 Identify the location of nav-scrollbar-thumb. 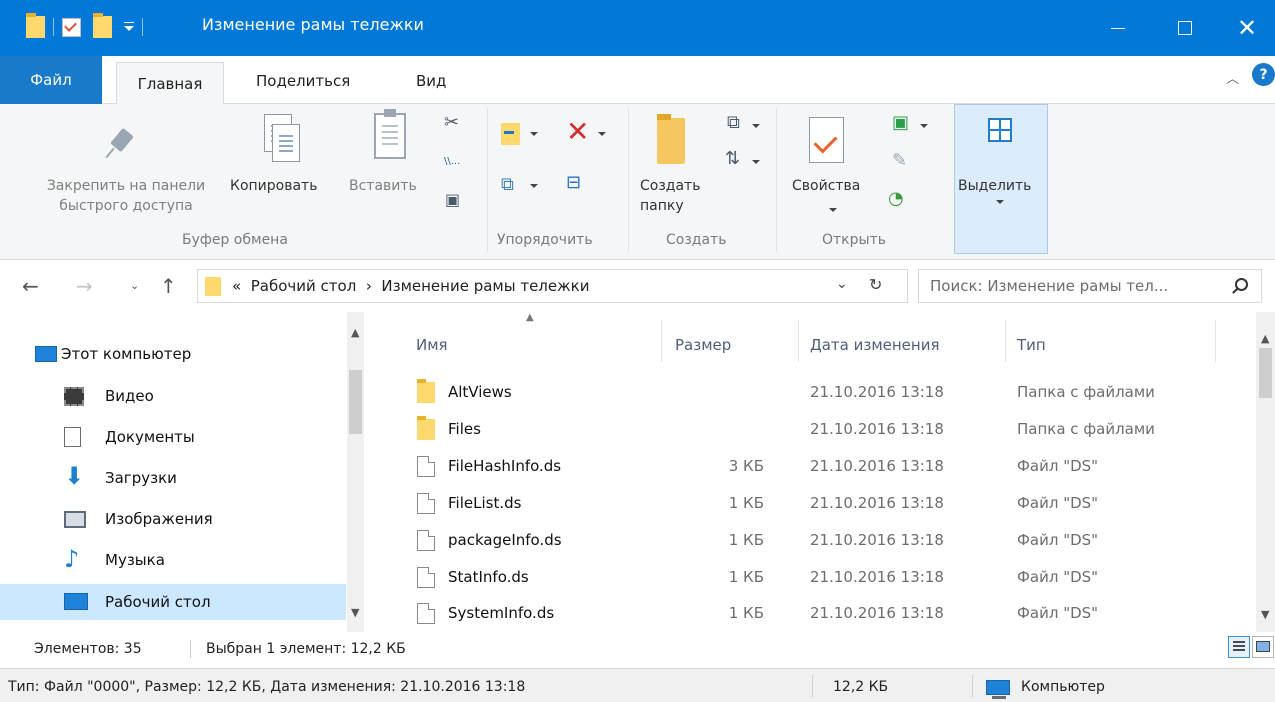
(355, 402).